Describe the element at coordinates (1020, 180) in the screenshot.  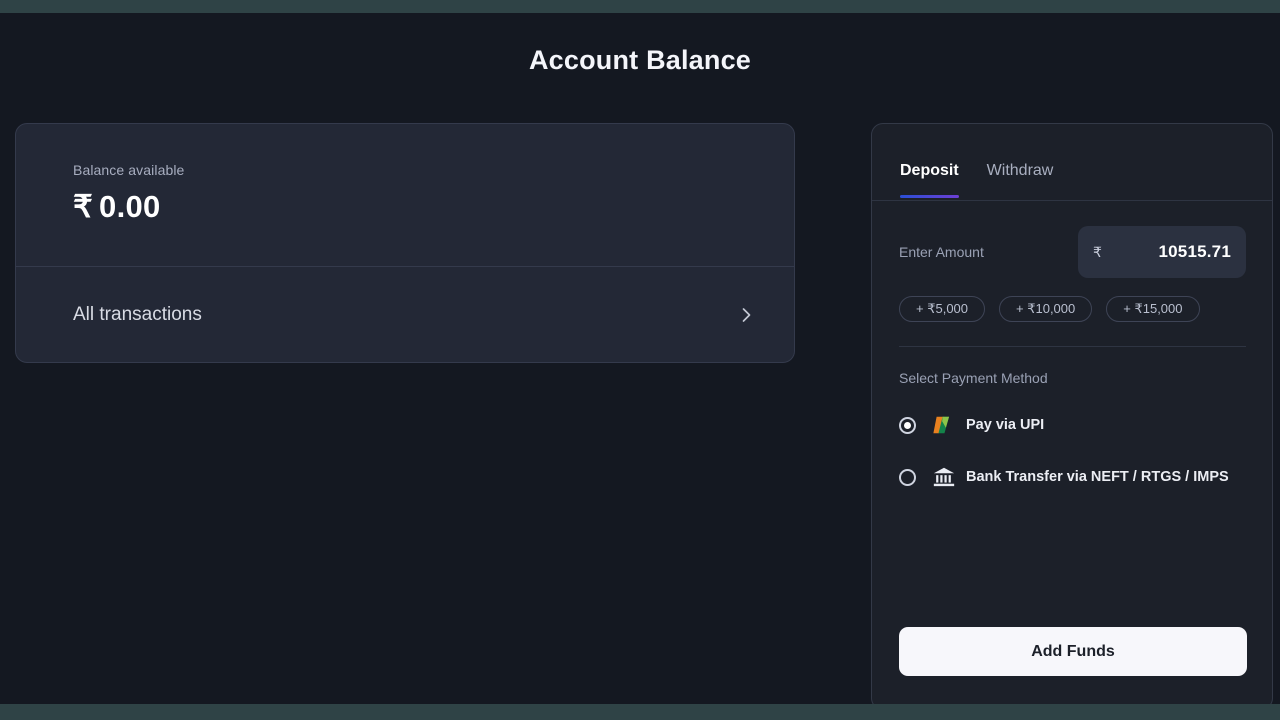
I see `tab-withdraw: Withdraw` at that location.